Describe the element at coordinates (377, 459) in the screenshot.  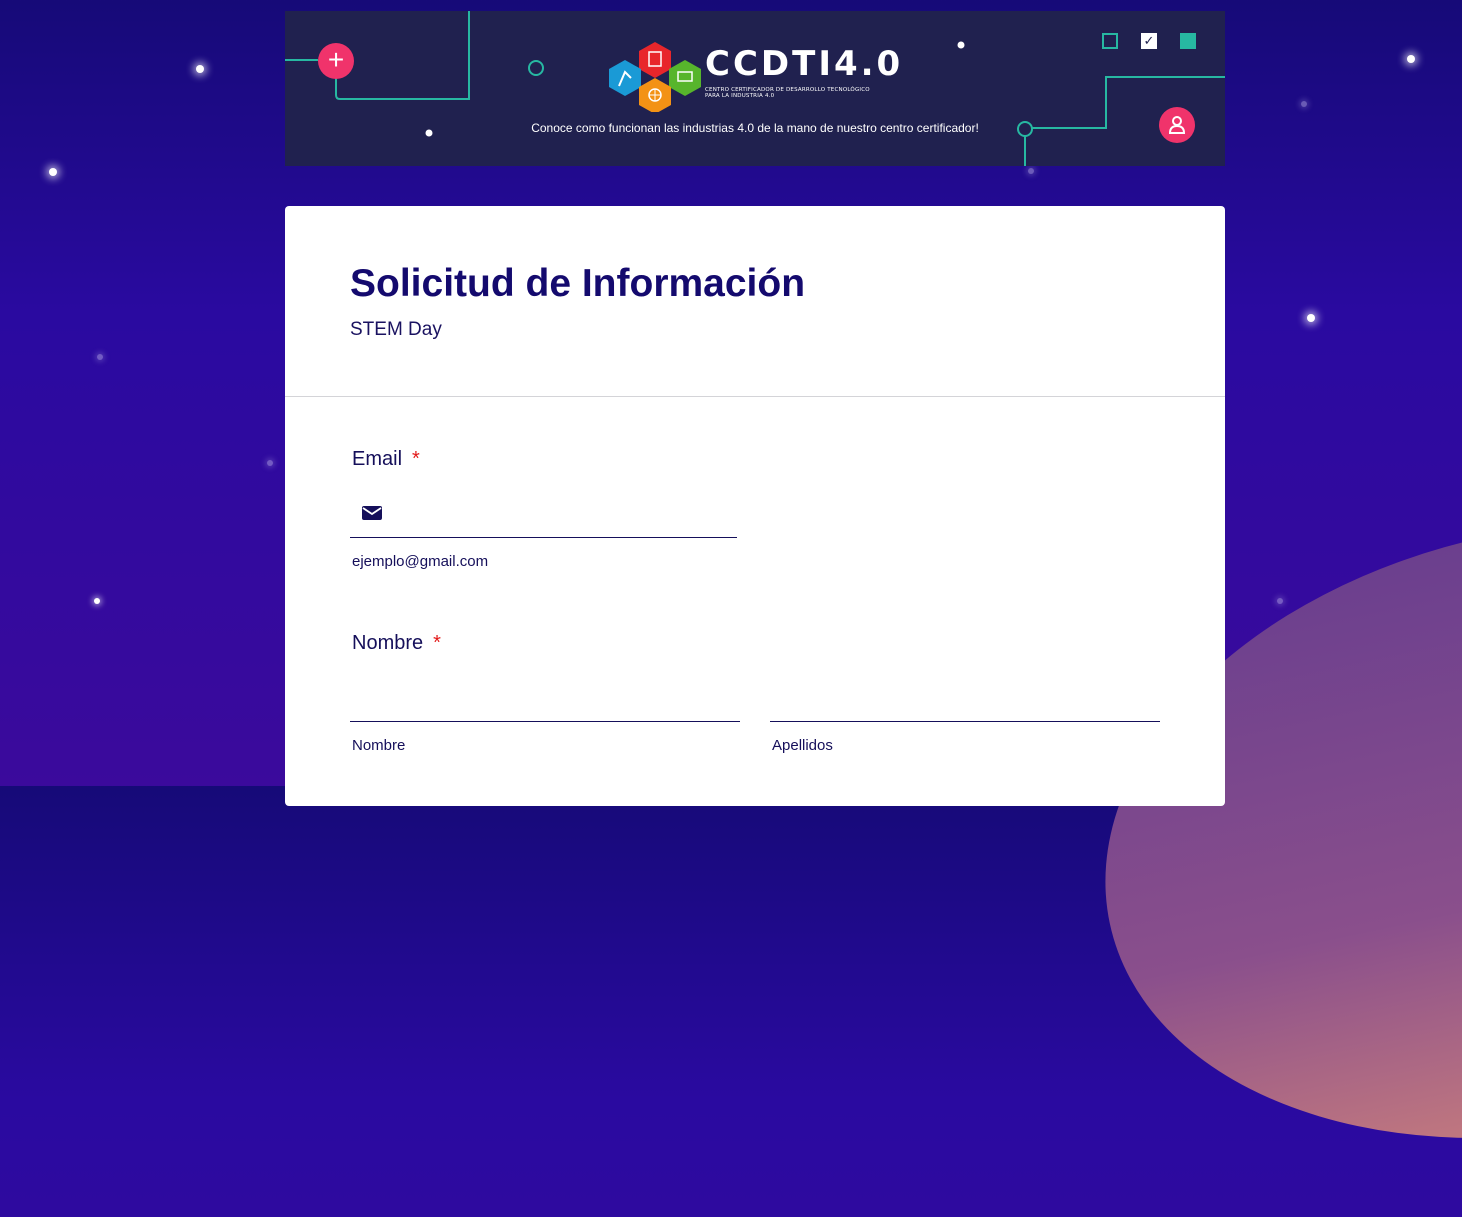
I see `email-label-text: Email` at that location.